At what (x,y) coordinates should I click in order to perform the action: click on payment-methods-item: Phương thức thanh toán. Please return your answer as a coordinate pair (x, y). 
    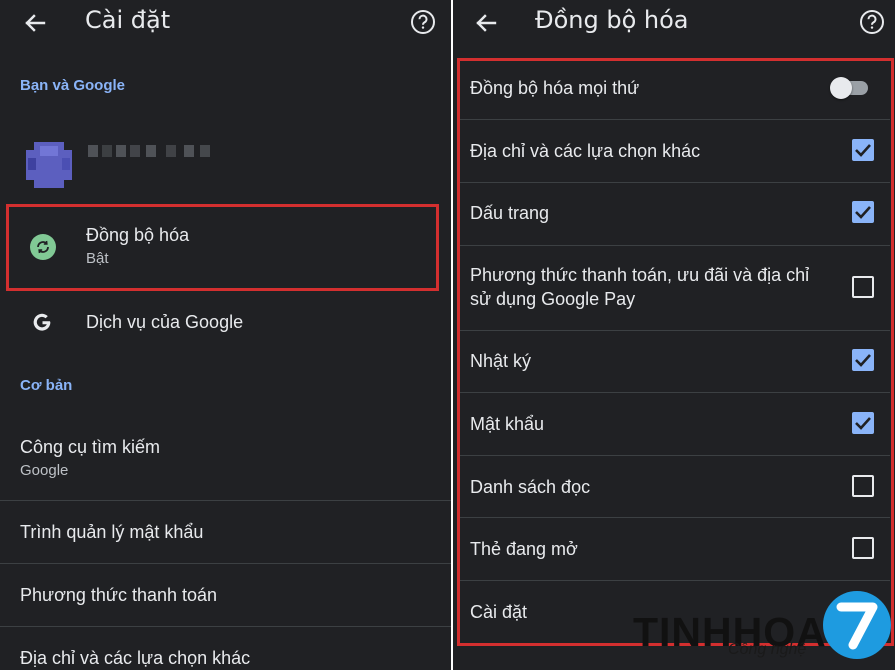
    Looking at the image, I should click on (118, 595).